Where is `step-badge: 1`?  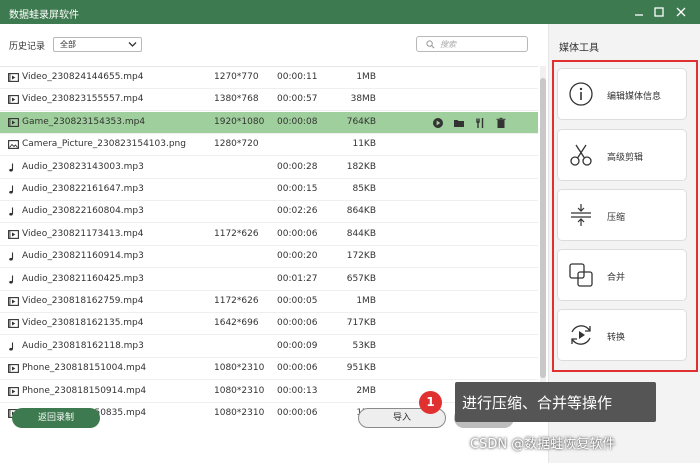 step-badge: 1 is located at coordinates (430, 402).